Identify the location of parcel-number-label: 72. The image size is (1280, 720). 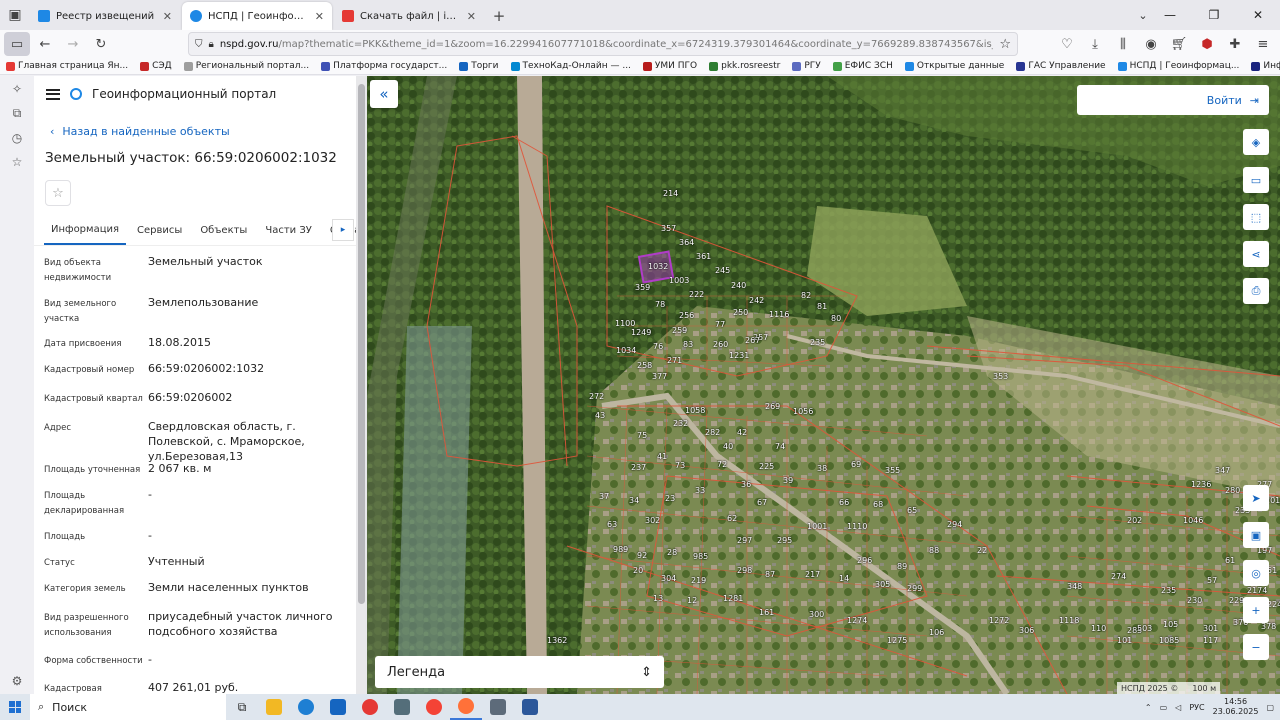
(722, 464).